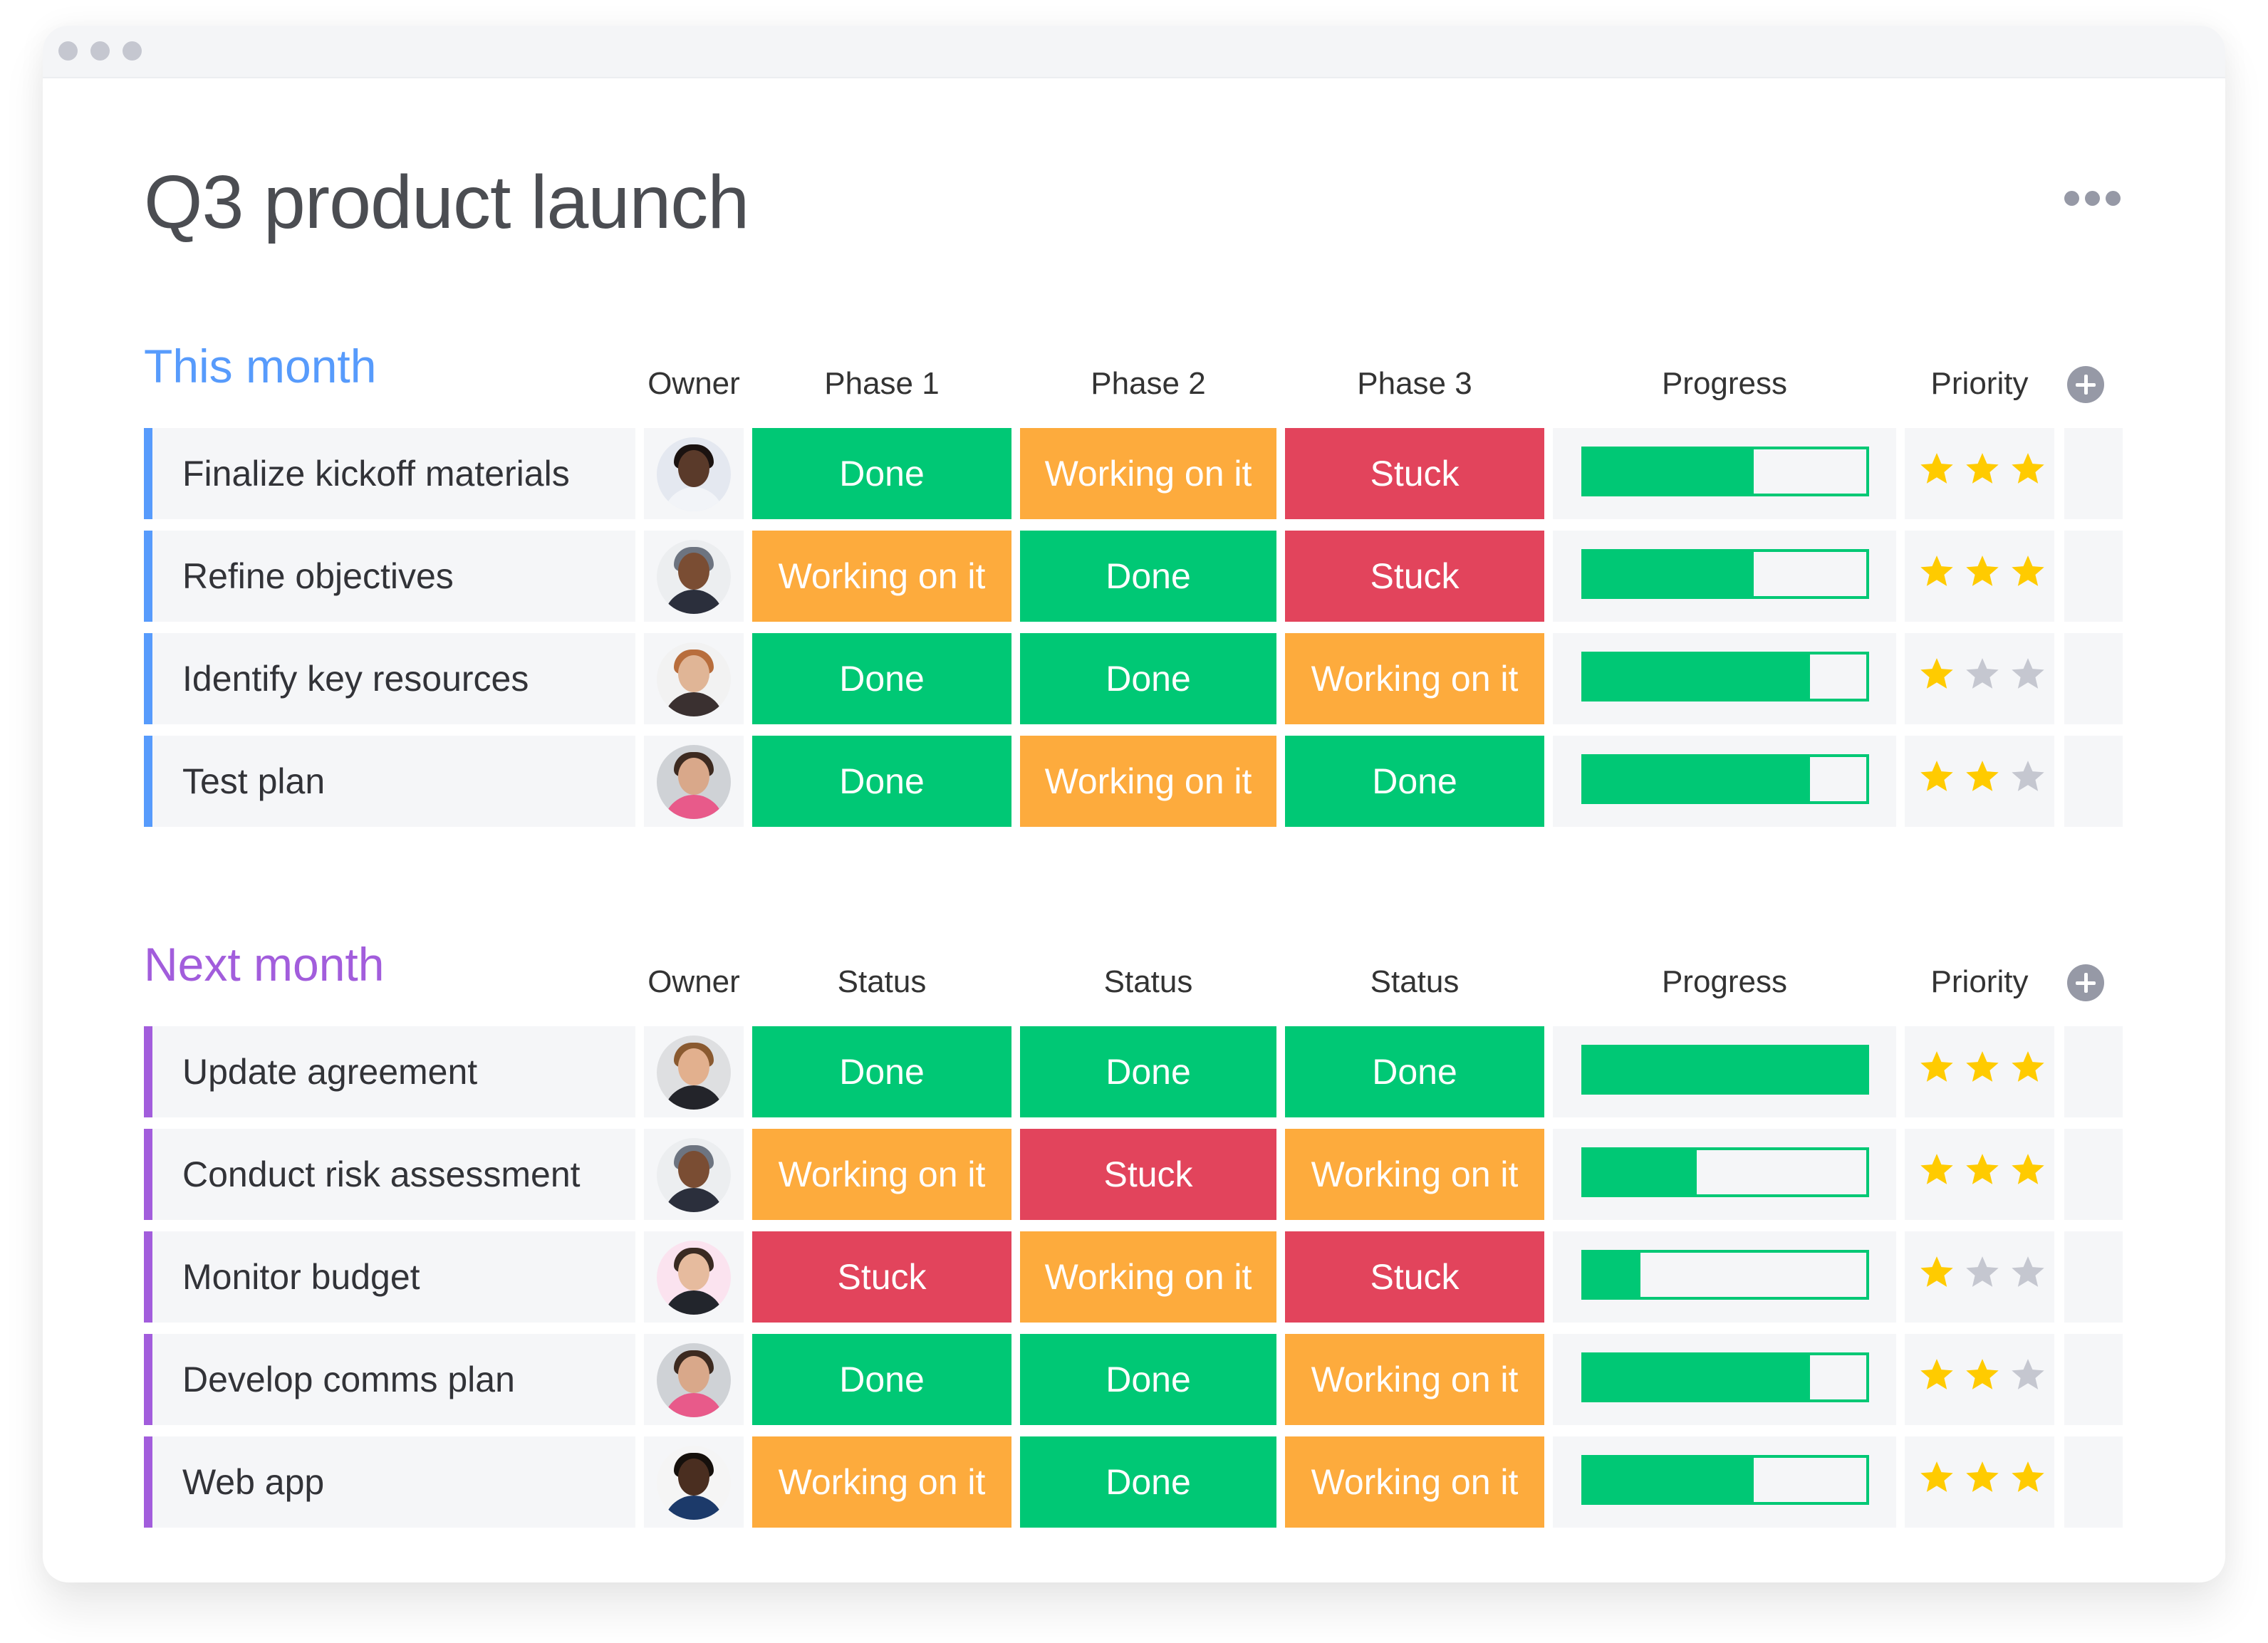  Describe the element at coordinates (389, 1482) in the screenshot. I see `item-name-cell: Web app` at that location.